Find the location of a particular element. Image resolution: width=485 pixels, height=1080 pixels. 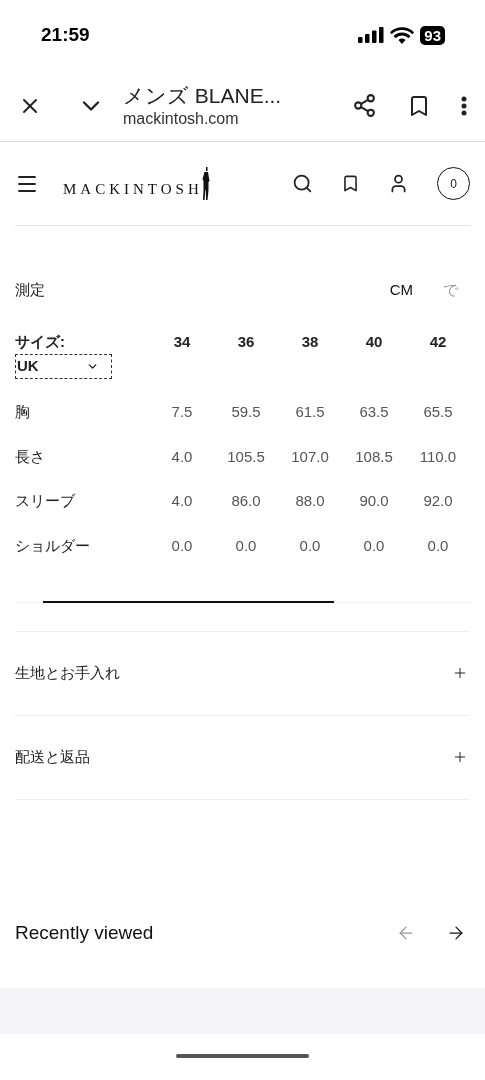

table-cell-text: 86.0 is located at coordinates (246, 501).